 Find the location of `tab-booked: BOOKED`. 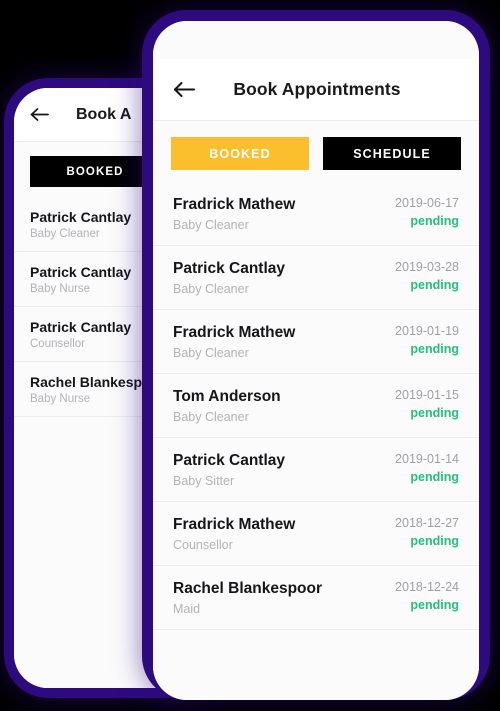

tab-booked: BOOKED is located at coordinates (240, 153).